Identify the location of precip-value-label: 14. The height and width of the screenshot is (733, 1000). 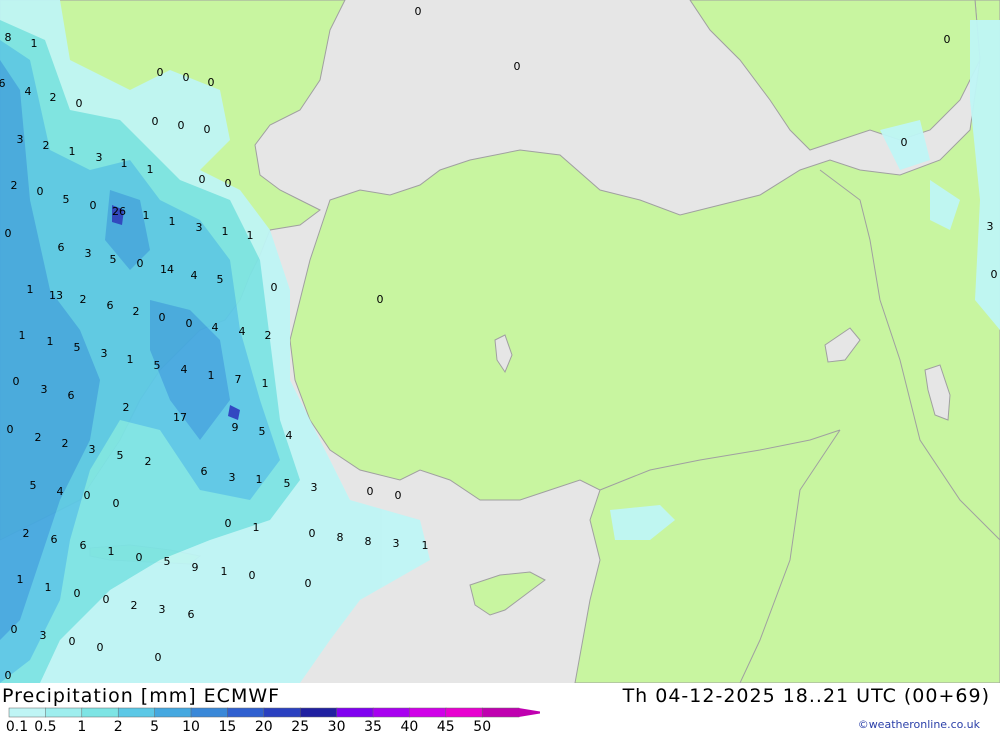
(167, 269).